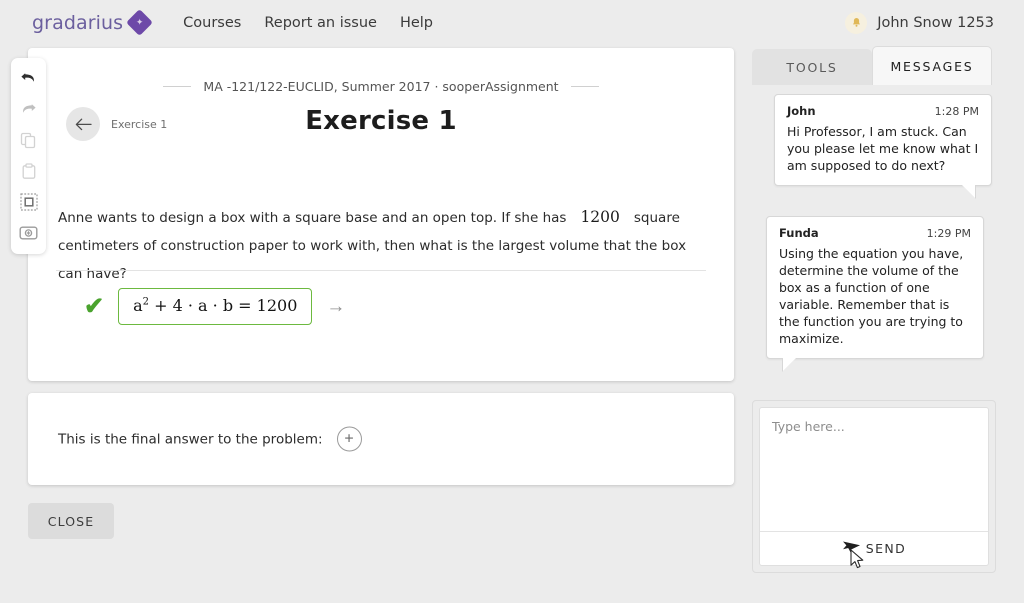  I want to click on select-region-icon, so click(29, 202).